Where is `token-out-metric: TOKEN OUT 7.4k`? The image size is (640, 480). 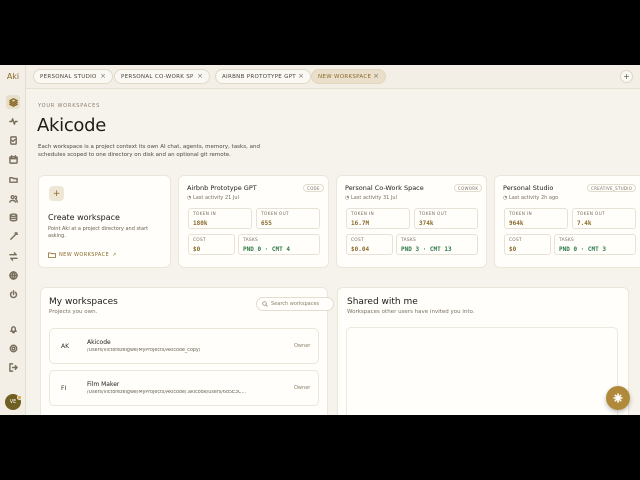
token-out-metric: TOKEN OUT 7.4k is located at coordinates (604, 218).